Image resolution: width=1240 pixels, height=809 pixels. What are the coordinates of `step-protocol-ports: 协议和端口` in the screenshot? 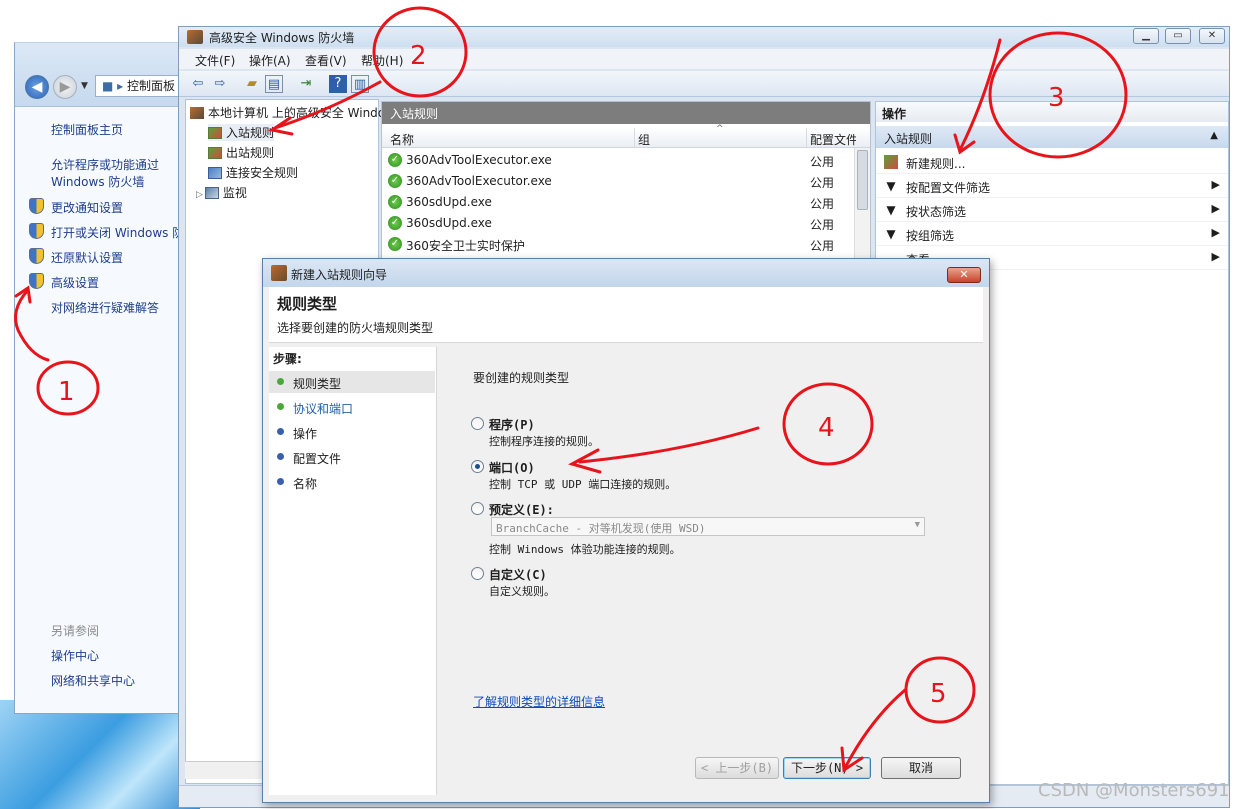 It's located at (352, 407).